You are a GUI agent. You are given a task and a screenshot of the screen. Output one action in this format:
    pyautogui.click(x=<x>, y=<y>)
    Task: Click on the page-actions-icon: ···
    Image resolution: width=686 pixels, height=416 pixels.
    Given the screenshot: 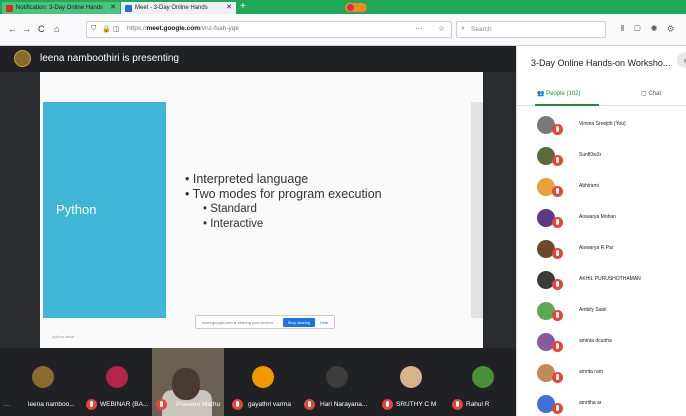 What is the action you would take?
    pyautogui.click(x=419, y=28)
    